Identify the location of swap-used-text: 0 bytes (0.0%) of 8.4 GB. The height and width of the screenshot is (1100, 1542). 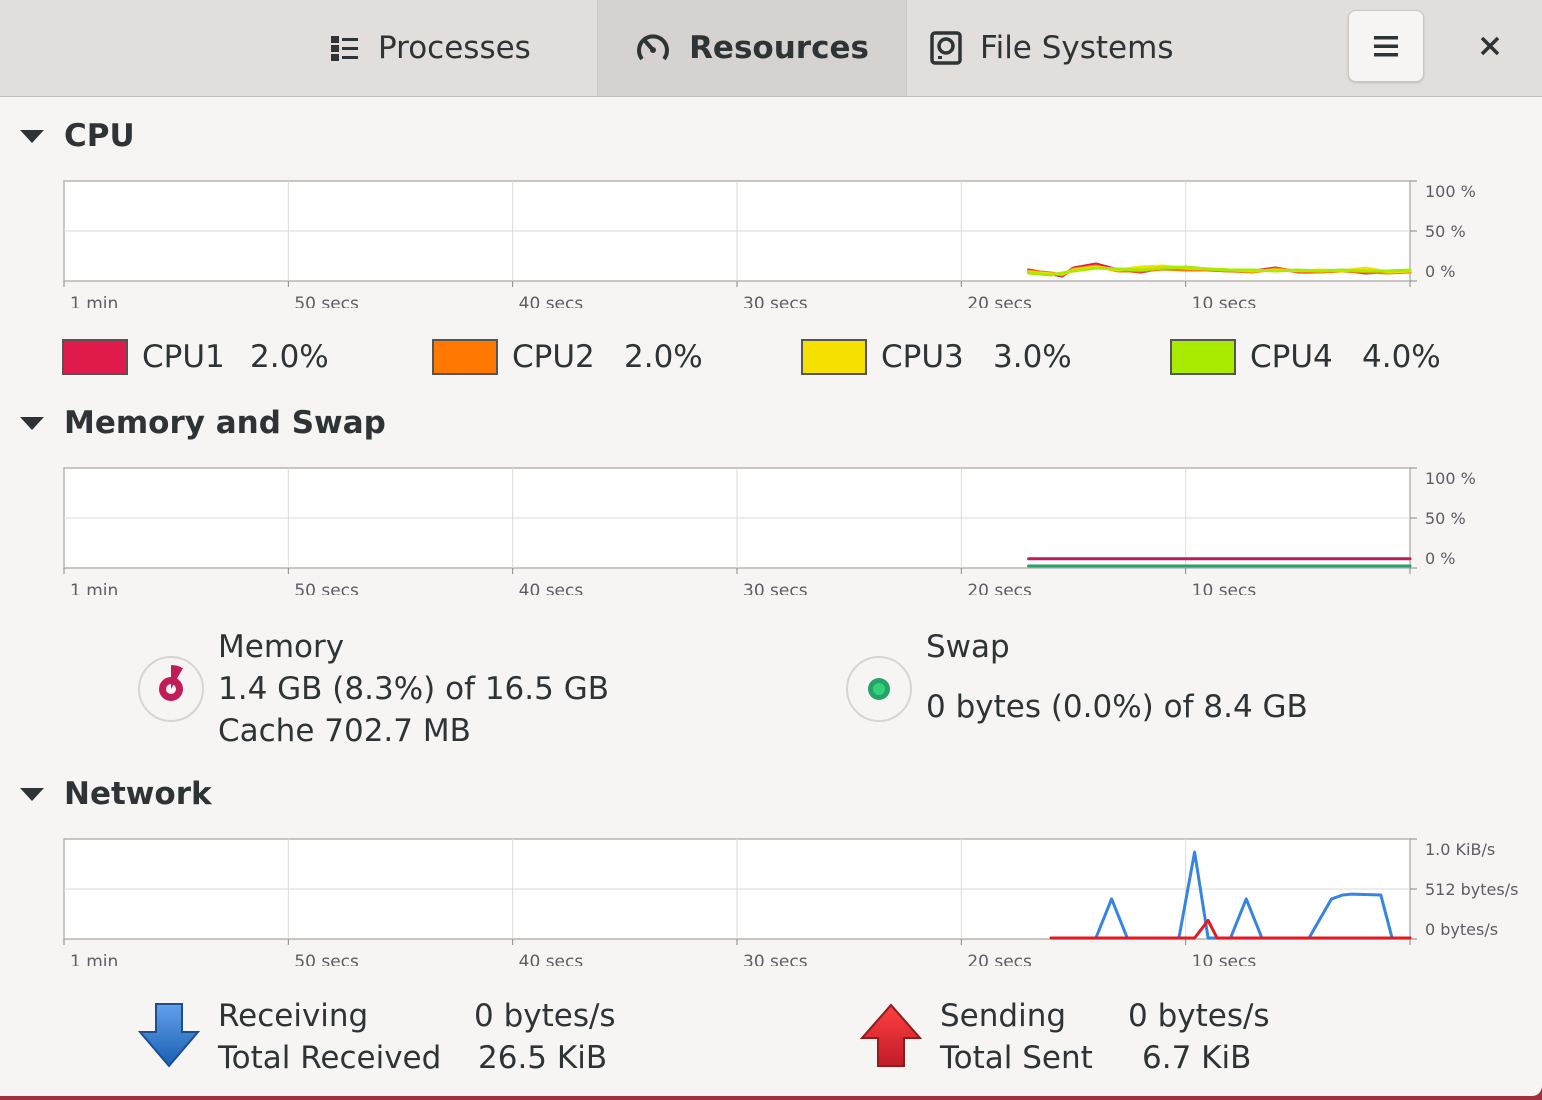
(1117, 707).